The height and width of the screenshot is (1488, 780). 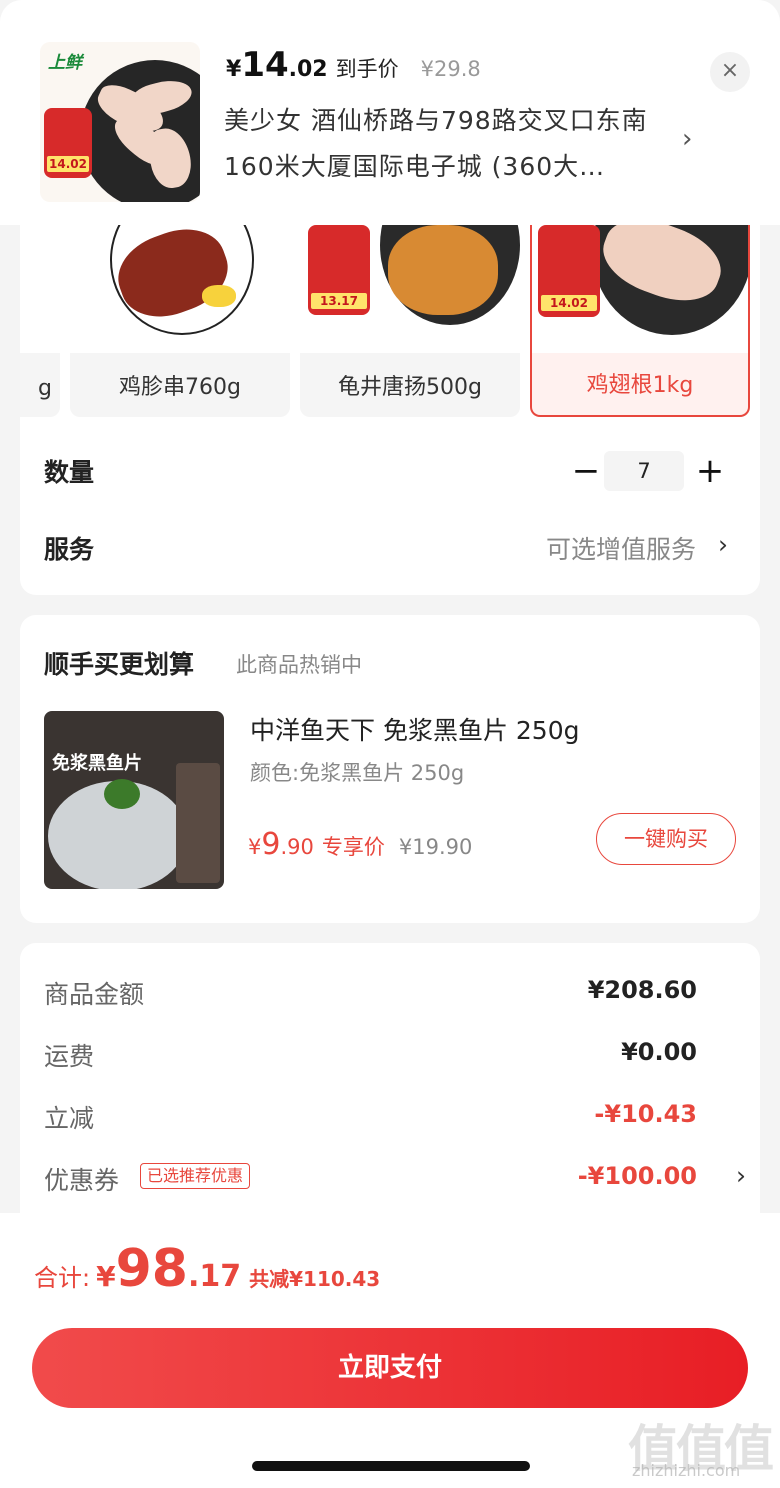 What do you see at coordinates (119, 664) in the screenshot?
I see `upsell-title: 顺手买更划算` at bounding box center [119, 664].